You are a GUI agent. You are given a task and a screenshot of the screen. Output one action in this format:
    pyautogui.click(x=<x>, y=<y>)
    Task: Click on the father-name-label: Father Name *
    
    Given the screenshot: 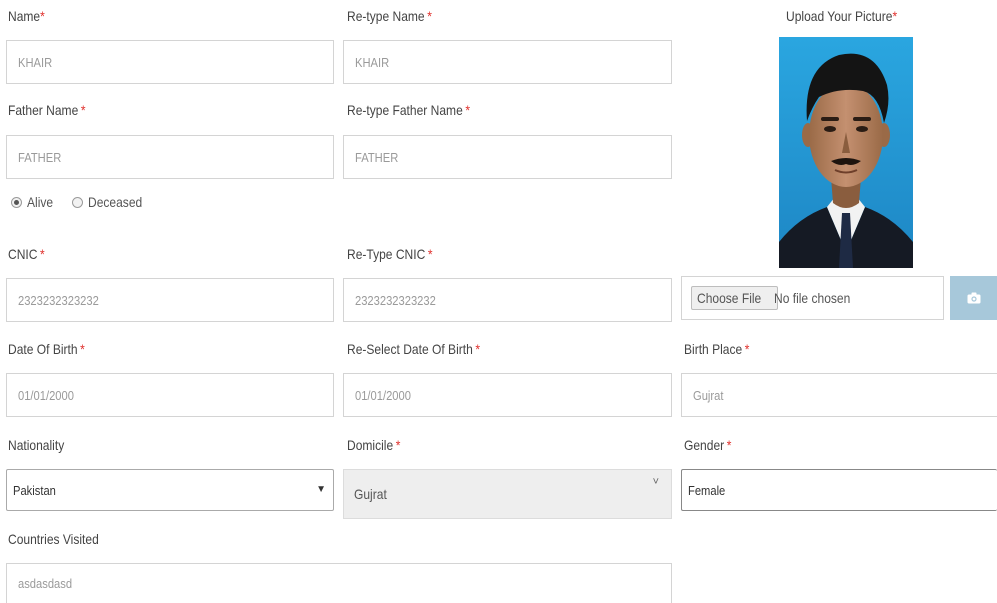 What is the action you would take?
    pyautogui.click(x=47, y=110)
    